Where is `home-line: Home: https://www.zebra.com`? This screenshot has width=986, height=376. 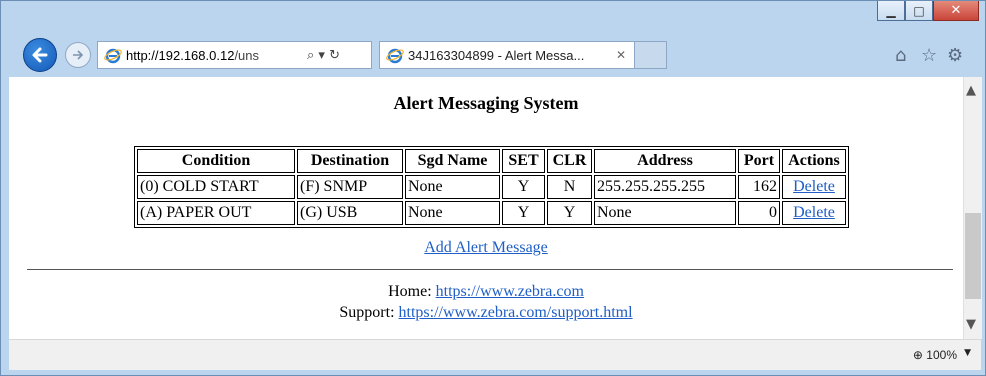
home-line: Home: https://www.zebra.com is located at coordinates (486, 292).